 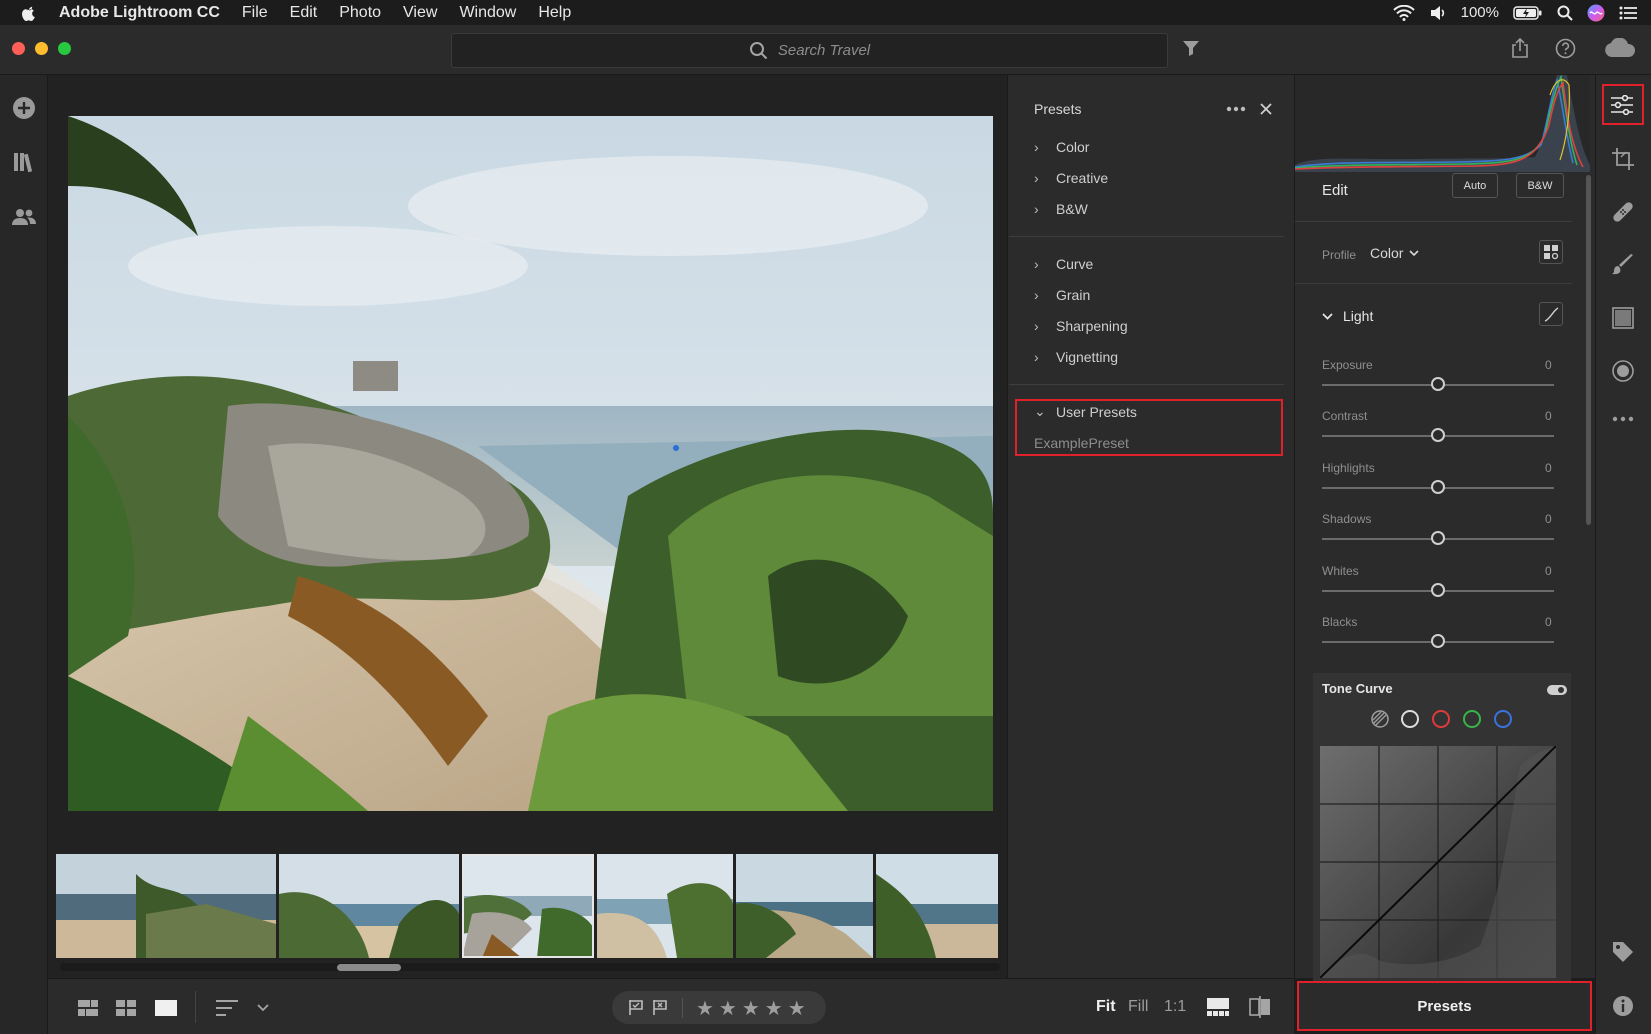 I want to click on zoom-fit: Fit, so click(x=1106, y=1007).